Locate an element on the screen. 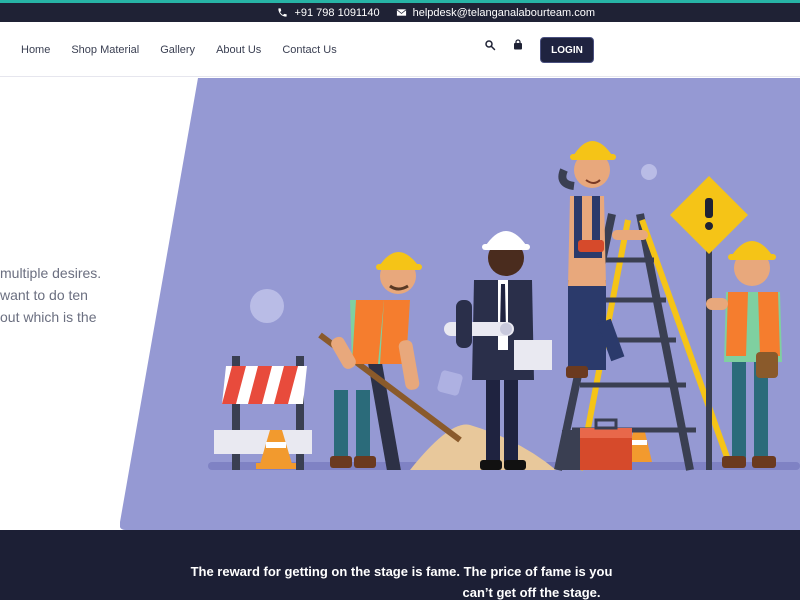 The height and width of the screenshot is (603, 800). nav-link-gallery: Gallery is located at coordinates (177, 50).